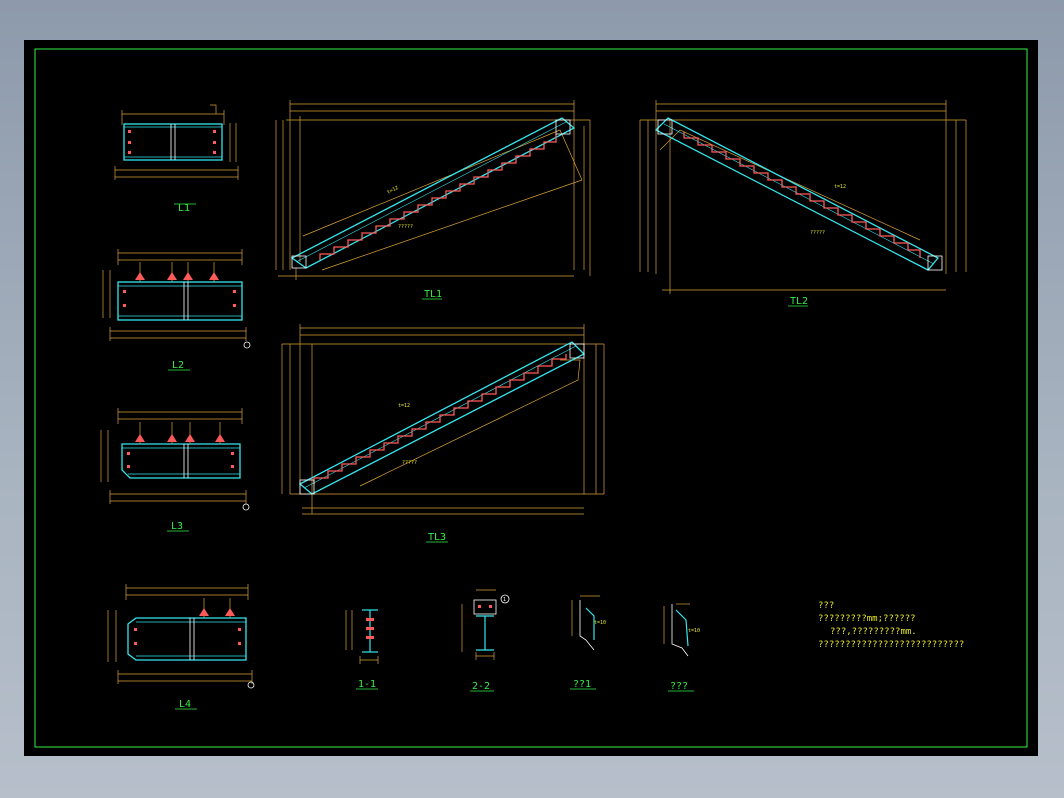 The image size is (1064, 798). What do you see at coordinates (582, 684) in the screenshot?
I see `node-1-title: ??1` at bounding box center [582, 684].